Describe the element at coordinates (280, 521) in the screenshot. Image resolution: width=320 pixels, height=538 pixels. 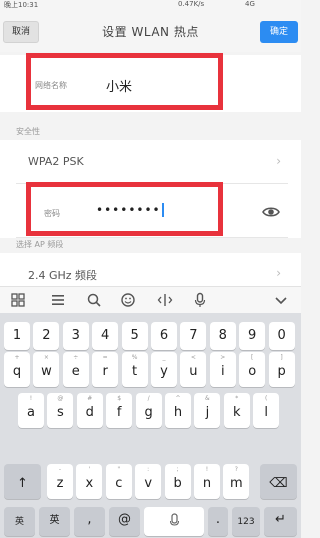
I see `enter-key: ↵` at that location.